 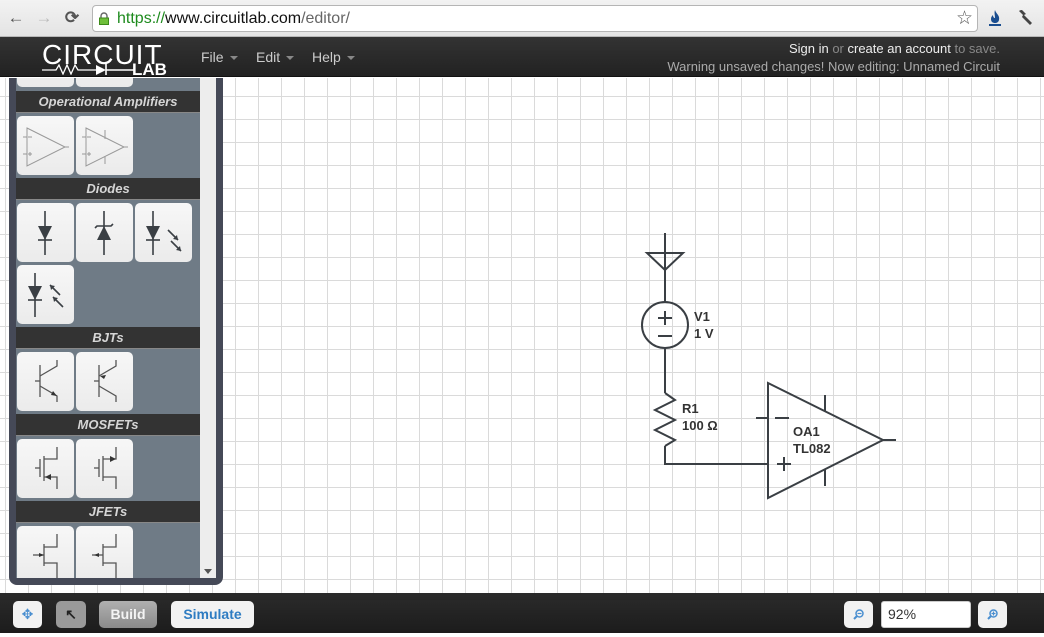 What do you see at coordinates (333, 57) in the screenshot?
I see `menu-help: Help` at bounding box center [333, 57].